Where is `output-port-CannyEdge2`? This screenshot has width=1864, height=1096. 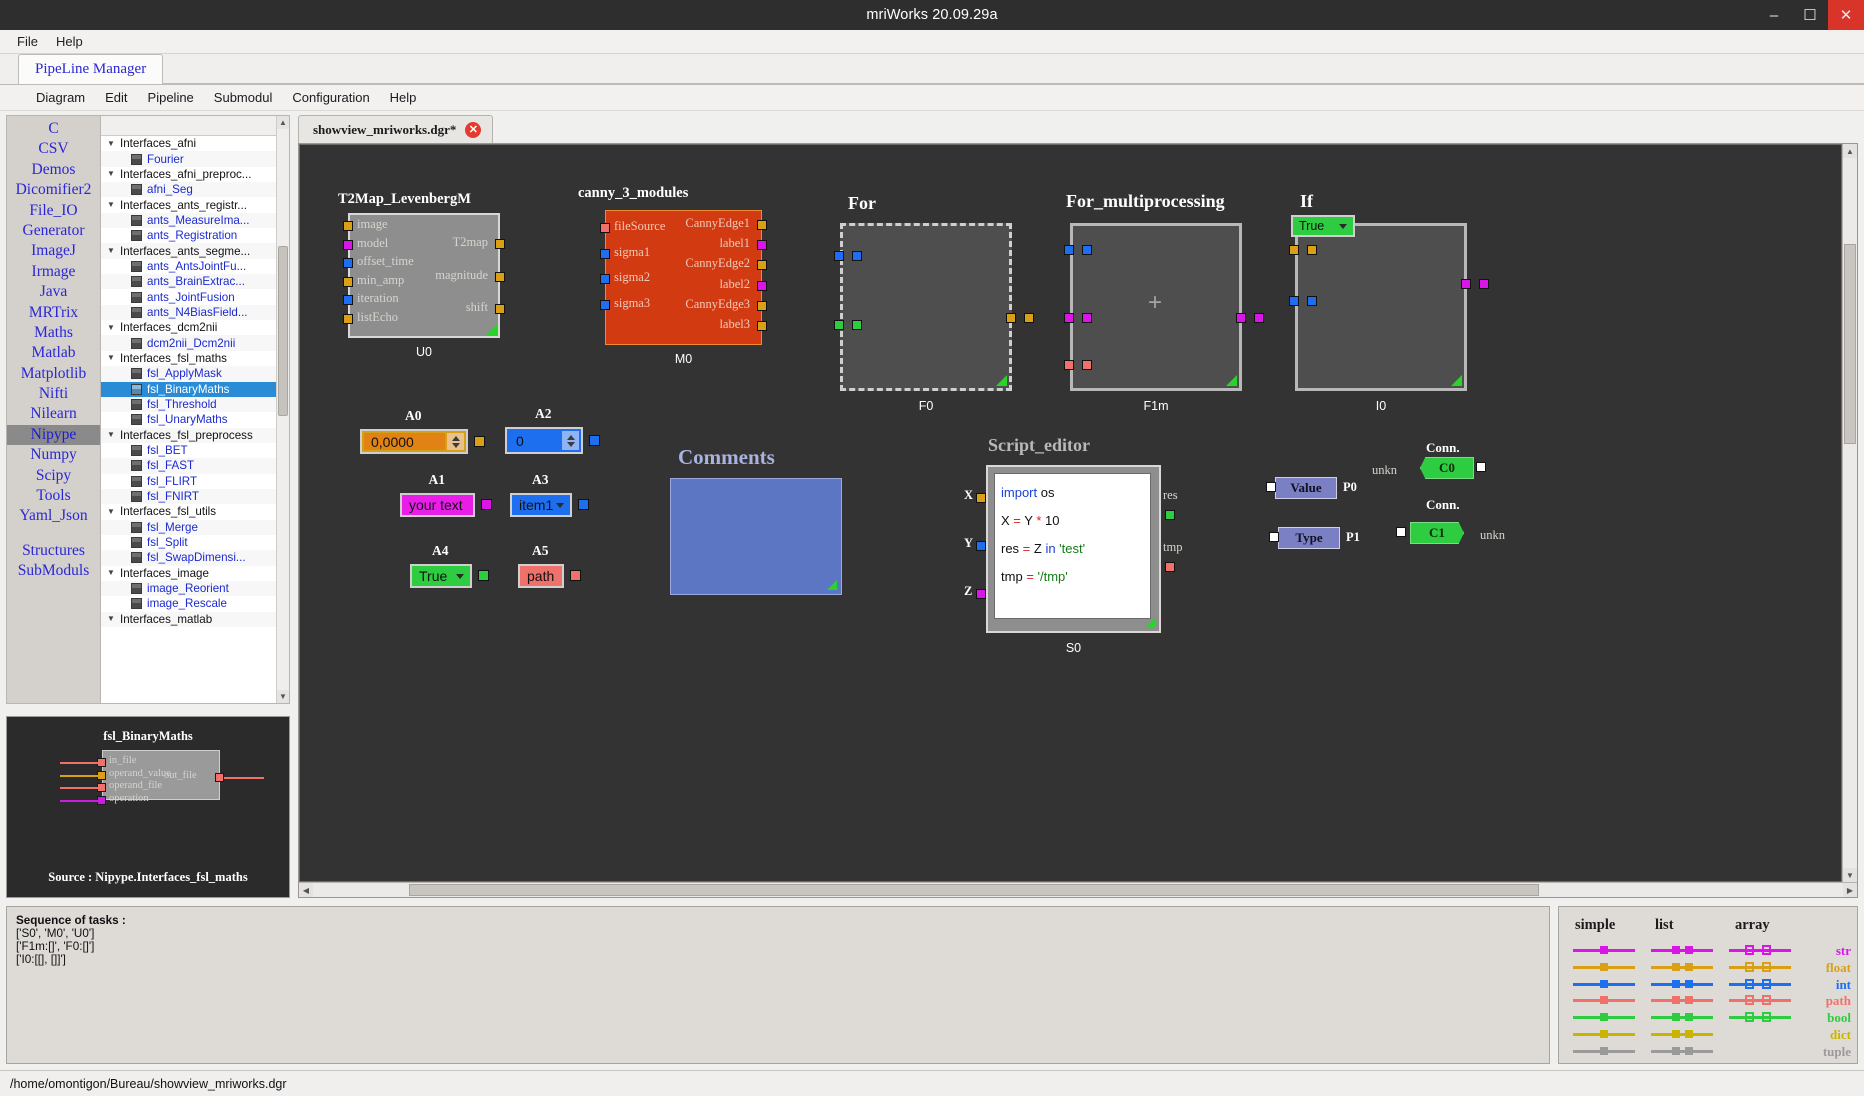
output-port-CannyEdge2 is located at coordinates (762, 265).